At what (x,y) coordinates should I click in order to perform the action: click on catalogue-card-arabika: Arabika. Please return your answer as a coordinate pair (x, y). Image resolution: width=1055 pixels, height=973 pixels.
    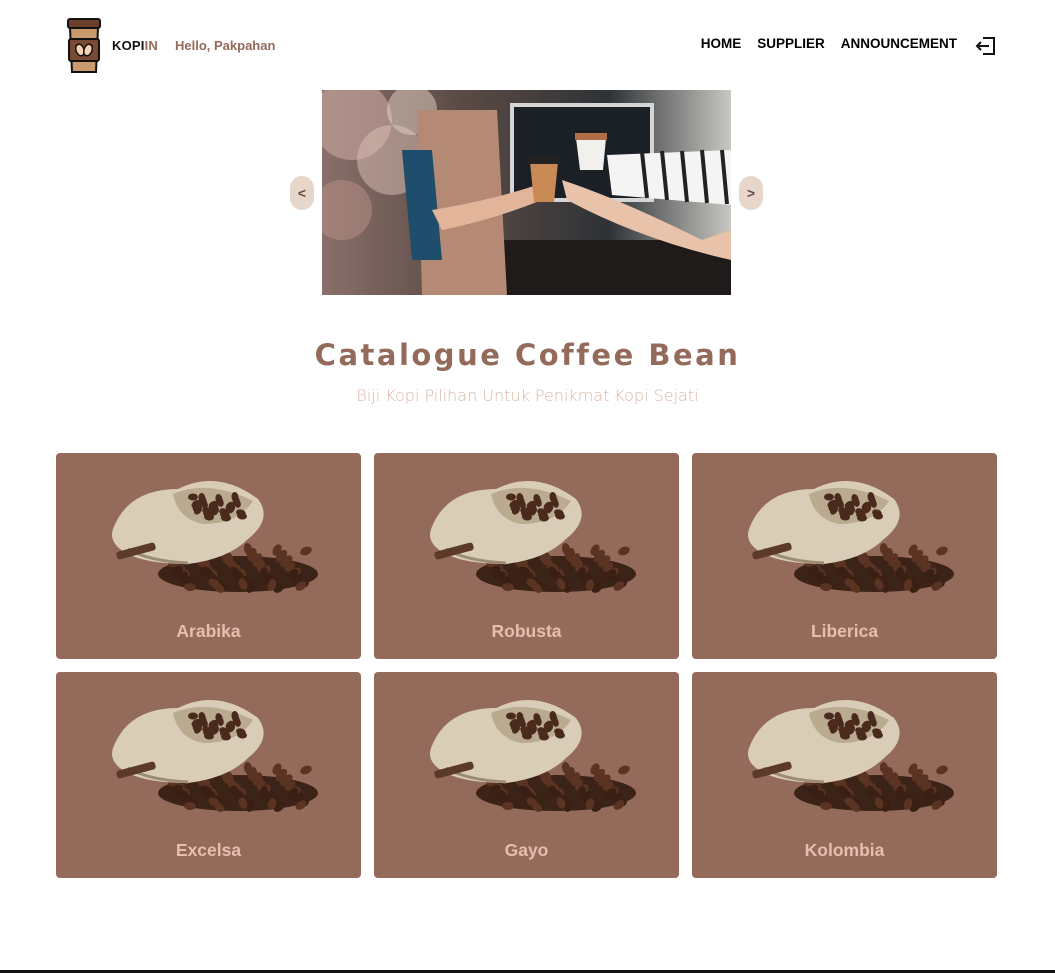
    Looking at the image, I should click on (208, 556).